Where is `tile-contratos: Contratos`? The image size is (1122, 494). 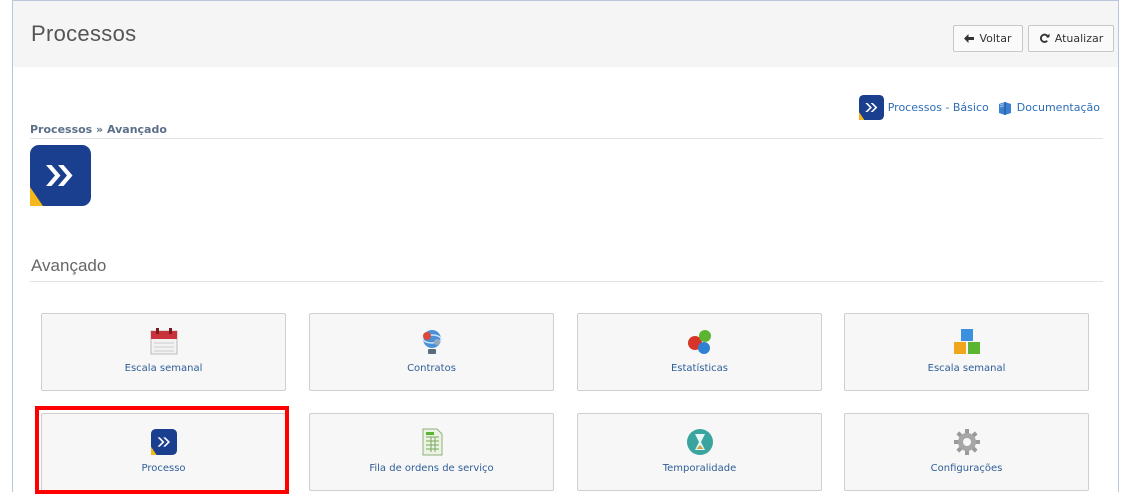 tile-contratos: Contratos is located at coordinates (431, 352).